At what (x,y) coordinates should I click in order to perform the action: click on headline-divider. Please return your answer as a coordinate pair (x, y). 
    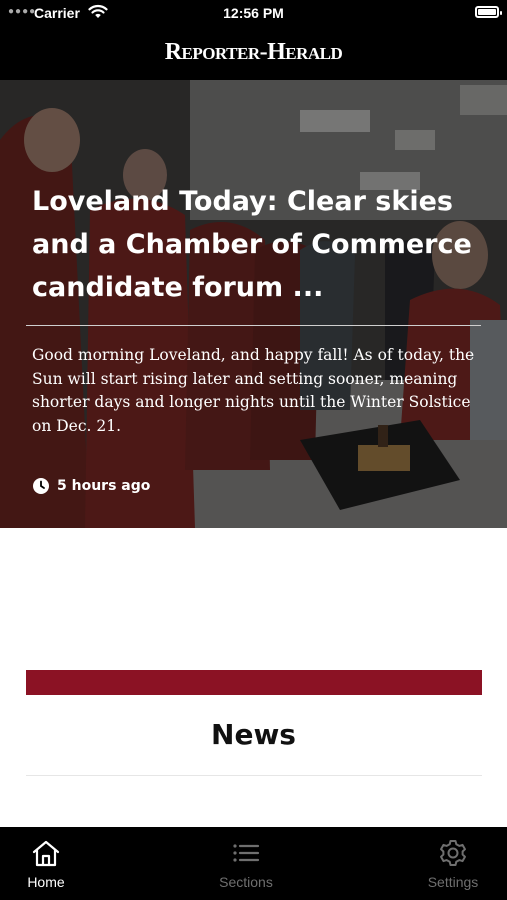
    Looking at the image, I should click on (253, 325).